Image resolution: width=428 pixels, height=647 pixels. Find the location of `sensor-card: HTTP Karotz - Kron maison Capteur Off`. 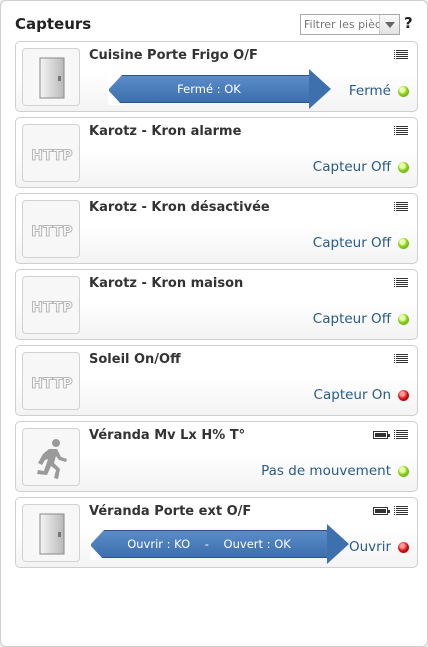

sensor-card: HTTP Karotz - Kron maison Capteur Off is located at coordinates (216, 304).